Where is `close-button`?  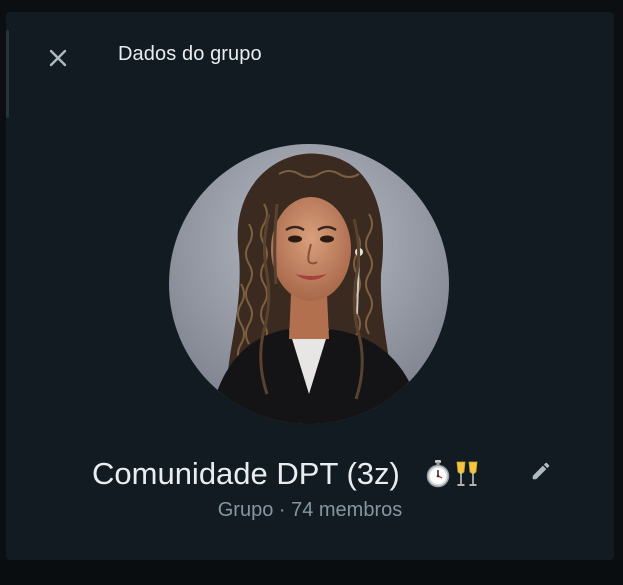 close-button is located at coordinates (58, 58).